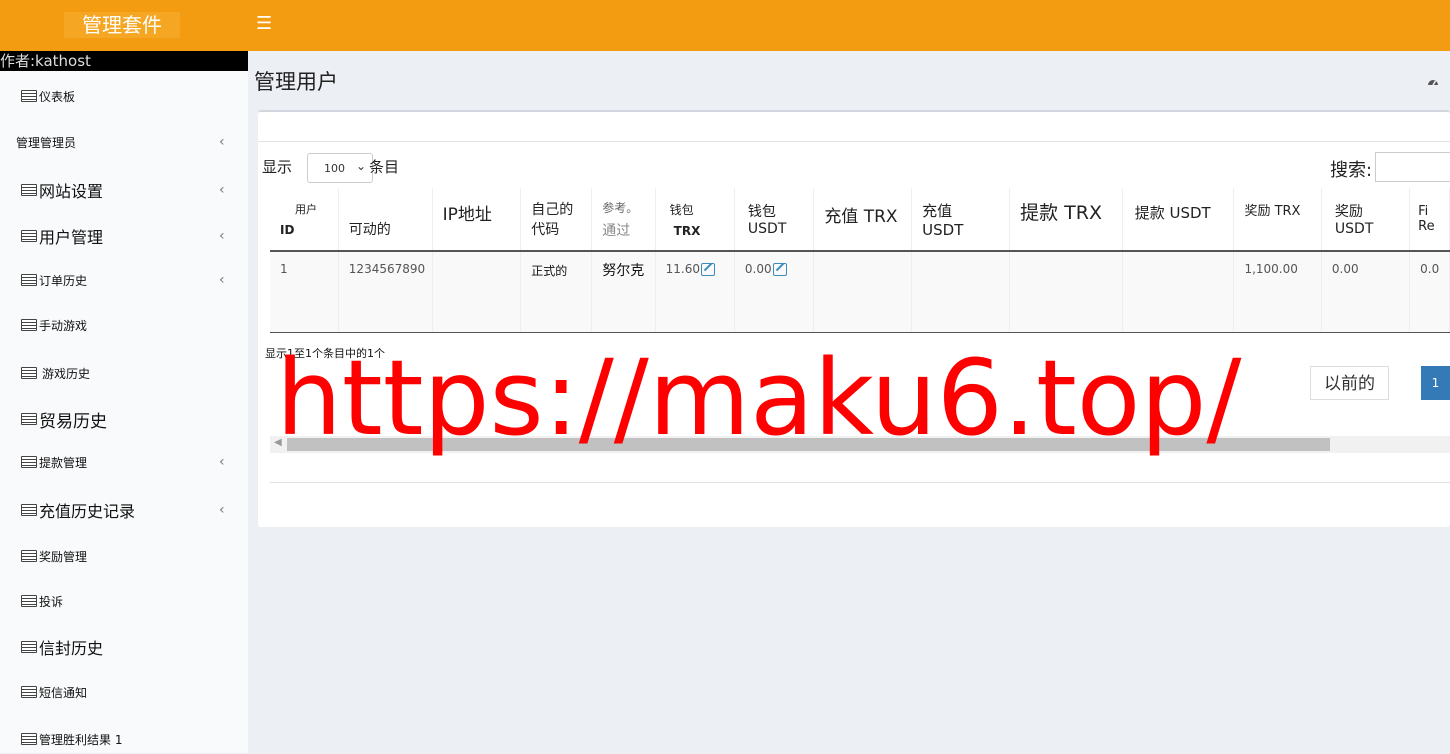 The image size is (1450, 754). Describe the element at coordinates (860, 482) in the screenshot. I see `box-footer-divider` at that location.